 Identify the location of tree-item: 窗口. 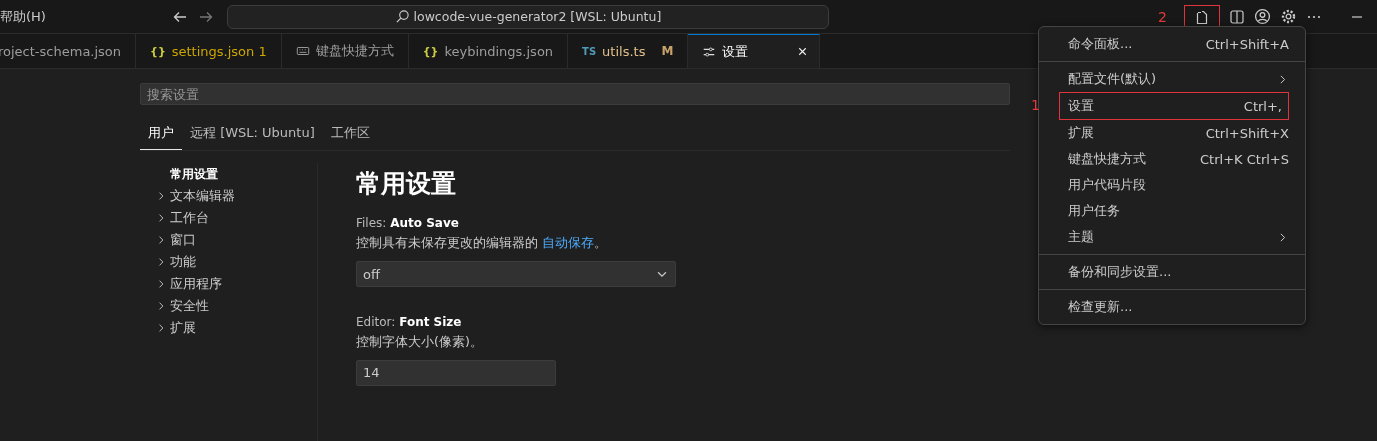
(175, 240).